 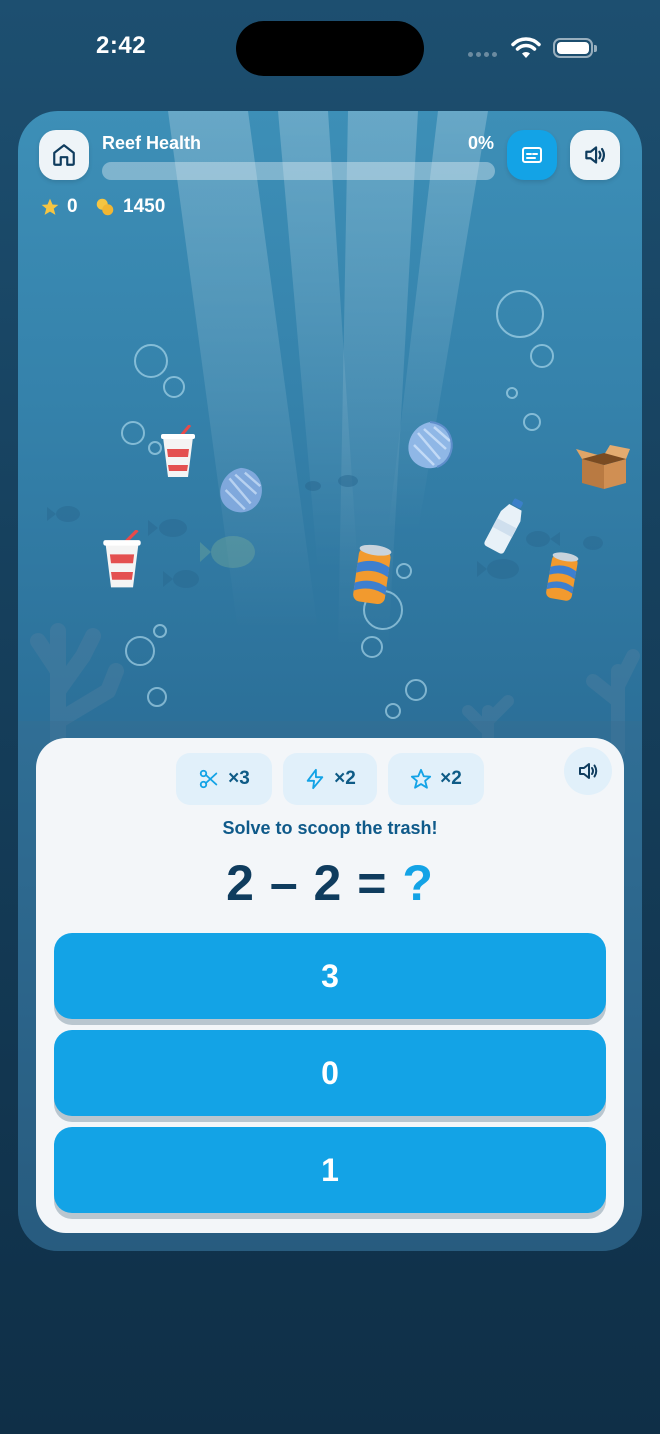 I want to click on star-icon, so click(x=50, y=206).